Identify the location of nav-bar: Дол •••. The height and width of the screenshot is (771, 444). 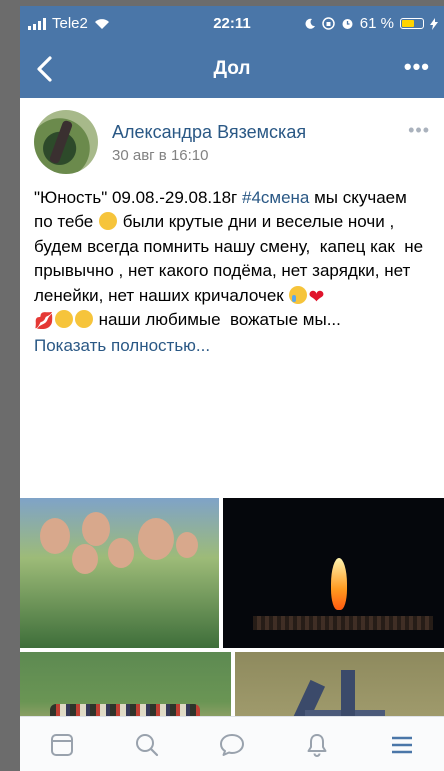
(232, 69).